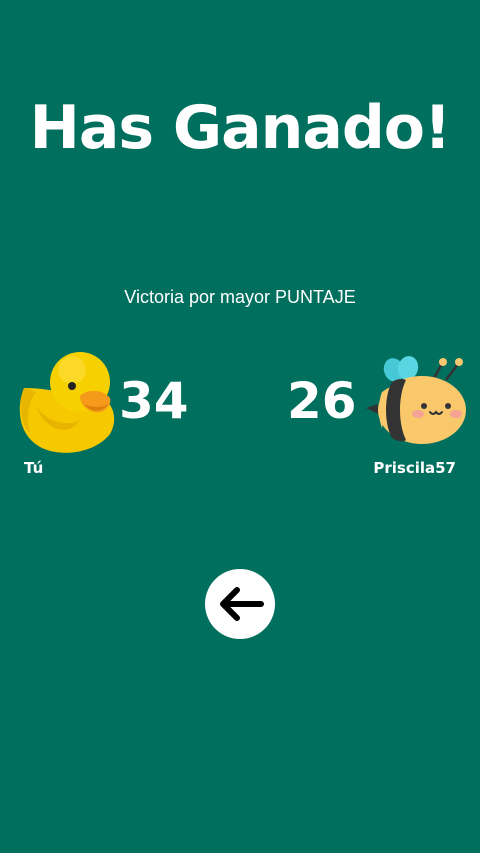 The height and width of the screenshot is (853, 480). I want to click on player-you-avatar, so click(66, 401).